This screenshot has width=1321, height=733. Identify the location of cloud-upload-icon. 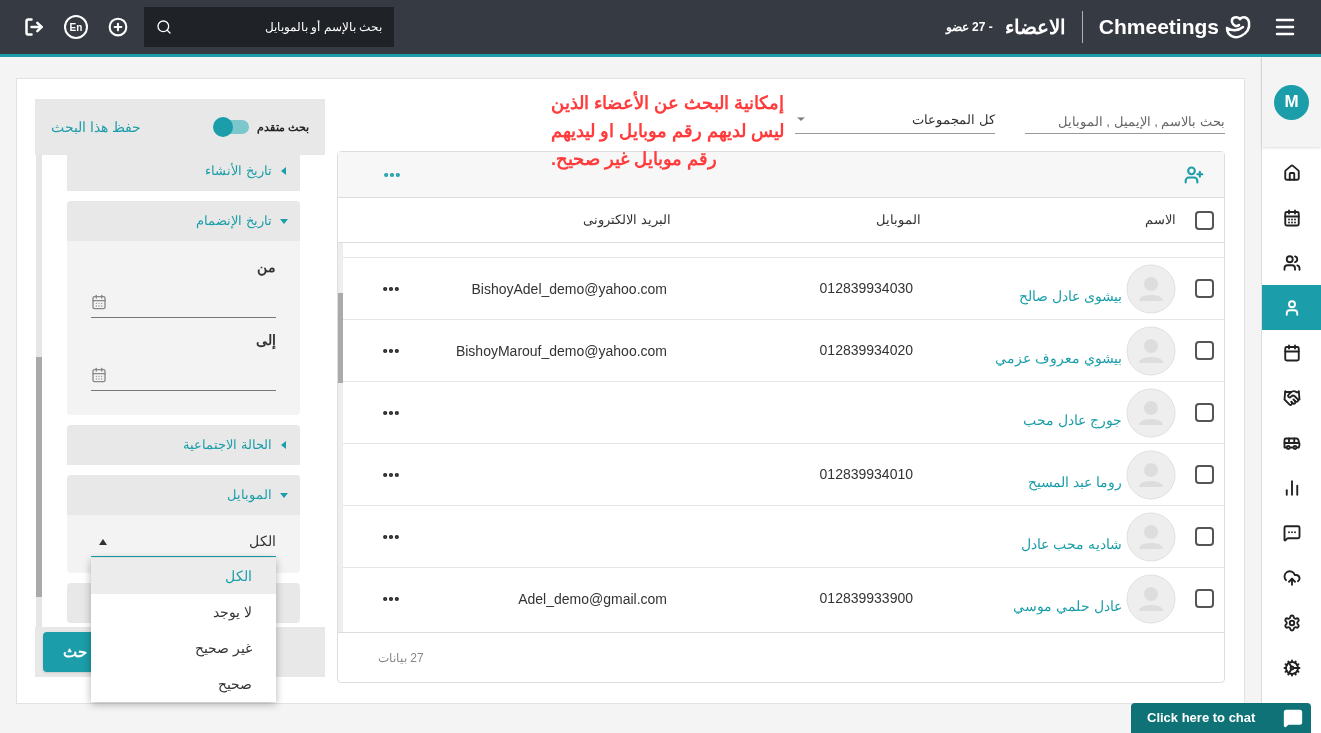
(1291, 577).